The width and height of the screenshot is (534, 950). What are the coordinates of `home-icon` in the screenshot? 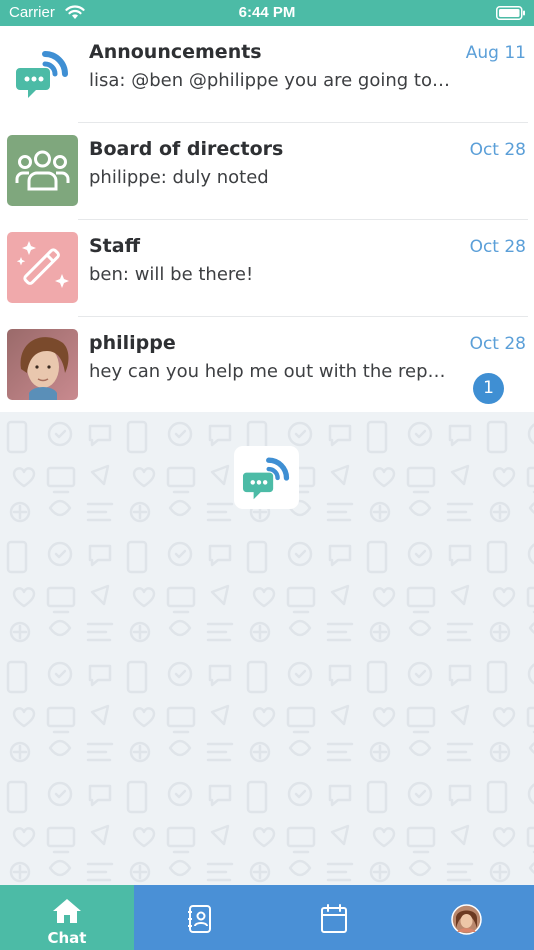 It's located at (67, 911).